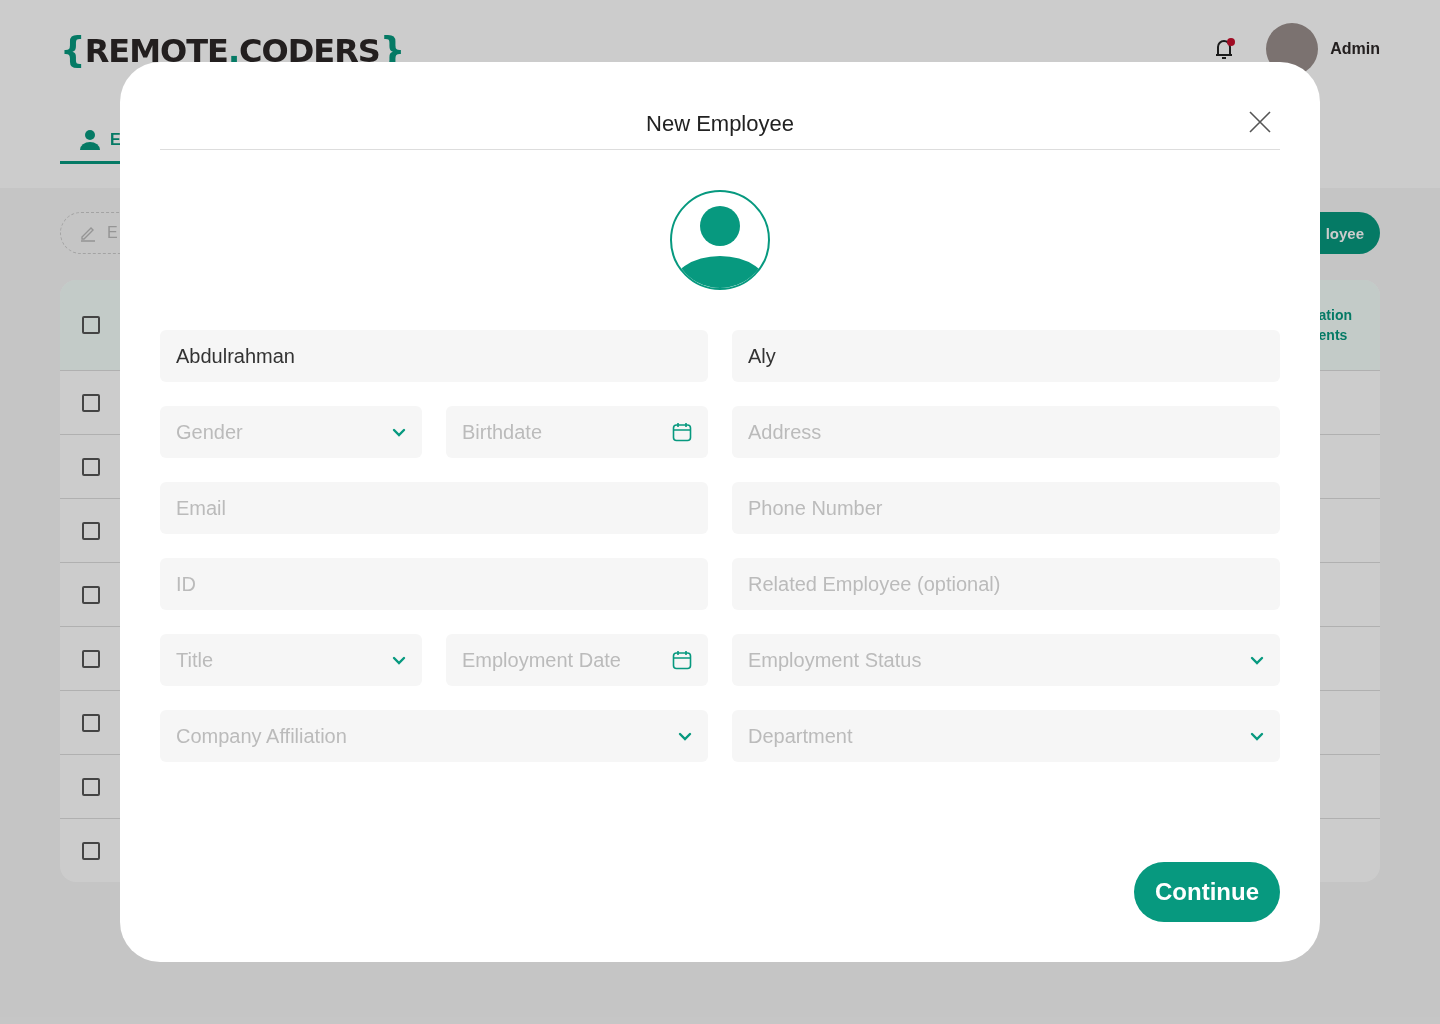 This screenshot has height=1024, width=1440. What do you see at coordinates (1006, 432) in the screenshot?
I see `text-field: Address` at bounding box center [1006, 432].